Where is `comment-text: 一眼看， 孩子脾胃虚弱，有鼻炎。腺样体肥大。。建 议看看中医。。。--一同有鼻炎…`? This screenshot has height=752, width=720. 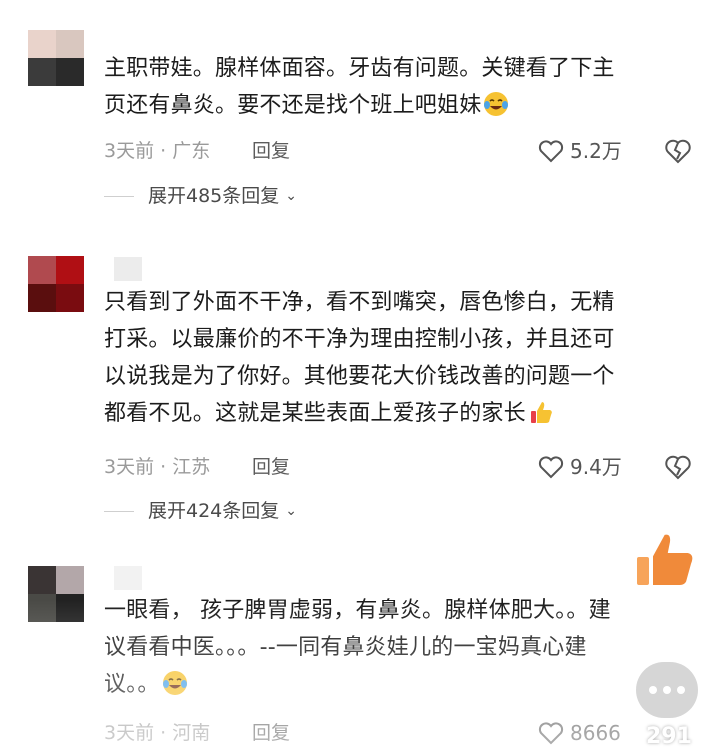
comment-text: 一眼看， 孩子脾胃虚弱，有鼻炎。腺样体肥大。。建 议看看中医。。。--一同有鼻炎… is located at coordinates (357, 647).